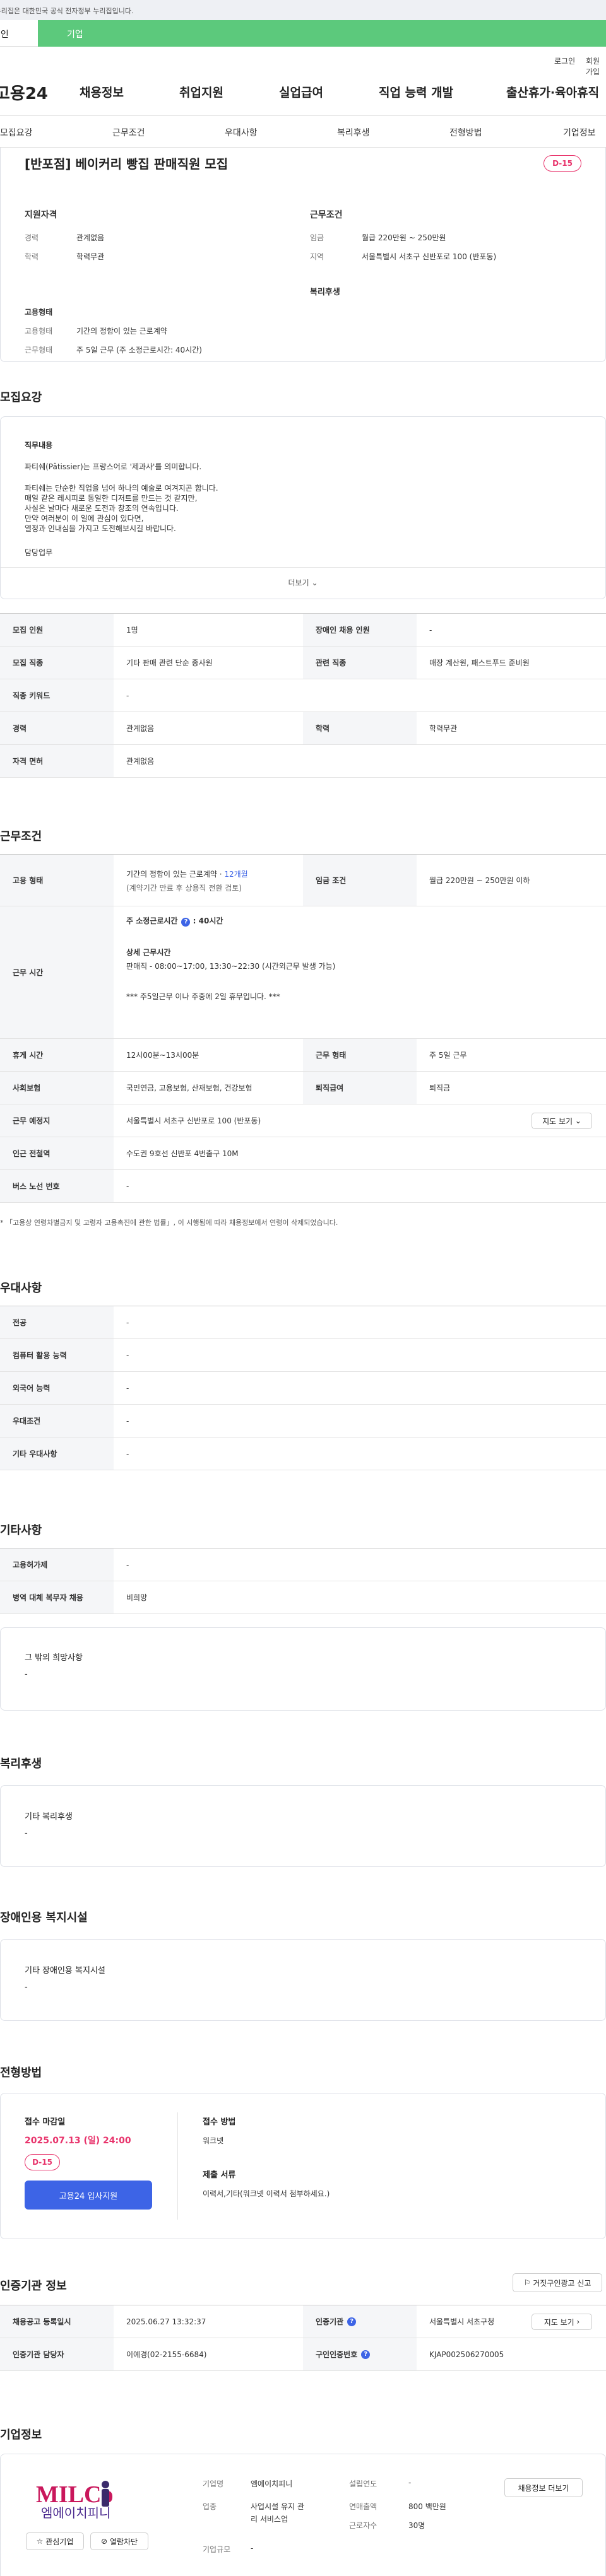 Image resolution: width=606 pixels, height=2576 pixels. What do you see at coordinates (148, 952) in the screenshot?
I see `detail-hours-heading: 상세 근무시간` at bounding box center [148, 952].